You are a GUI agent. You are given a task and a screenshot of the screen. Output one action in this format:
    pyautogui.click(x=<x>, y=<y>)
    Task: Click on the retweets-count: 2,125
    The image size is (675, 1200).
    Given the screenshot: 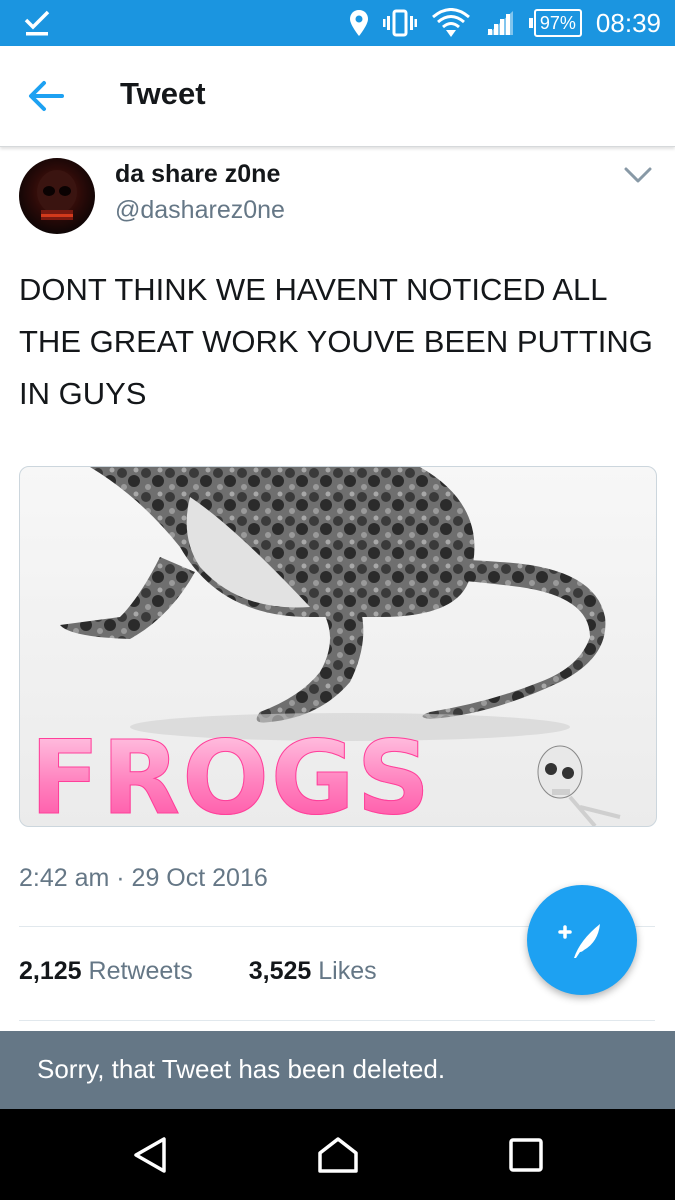 What is the action you would take?
    pyautogui.click(x=50, y=971)
    